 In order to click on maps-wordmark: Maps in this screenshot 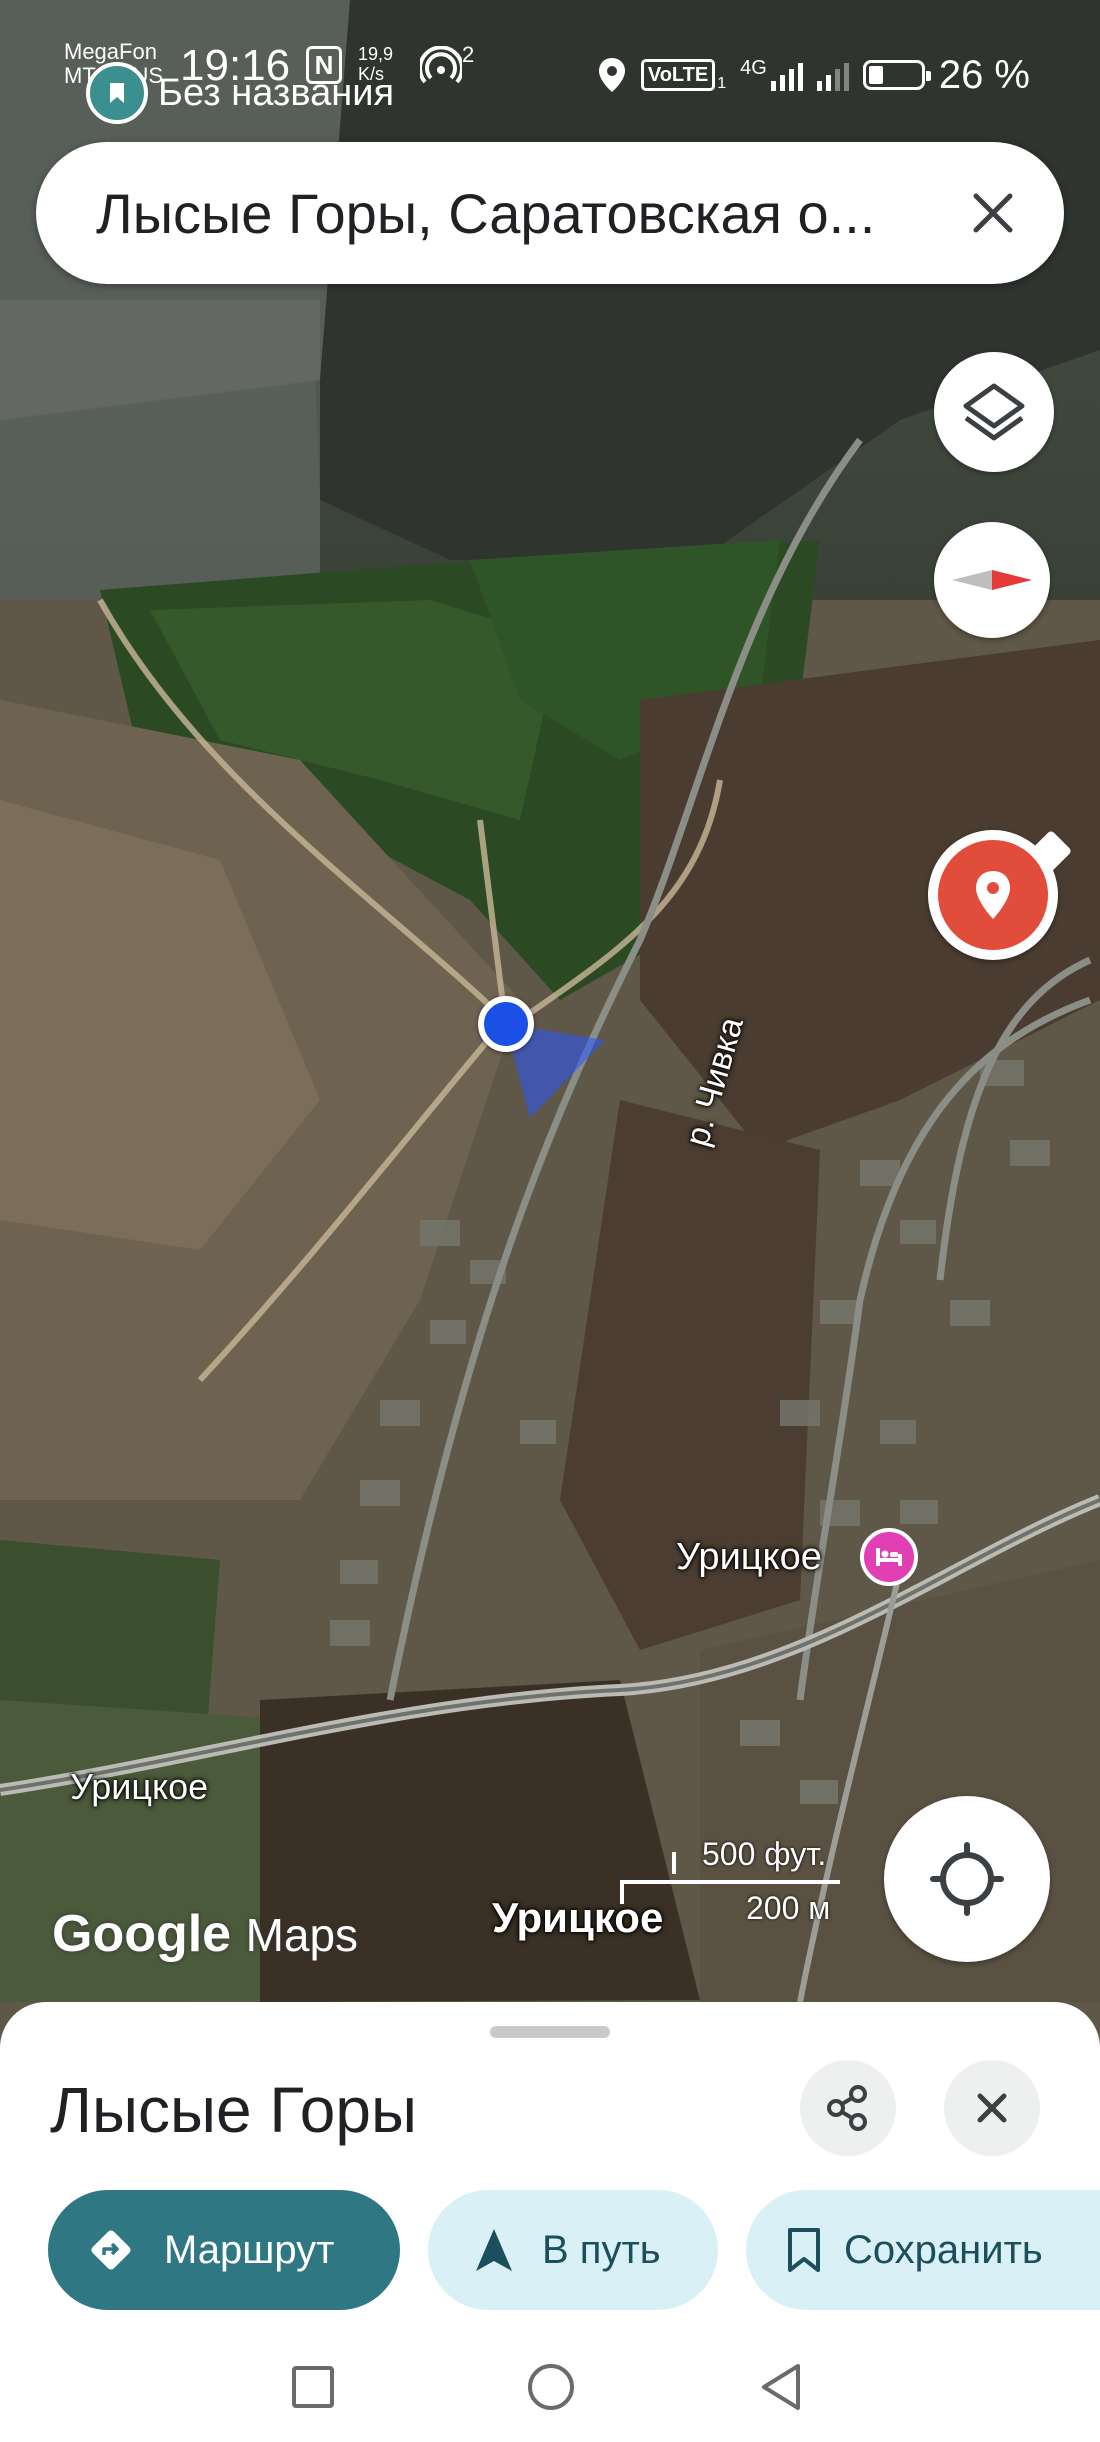, I will do `click(302, 1935)`.